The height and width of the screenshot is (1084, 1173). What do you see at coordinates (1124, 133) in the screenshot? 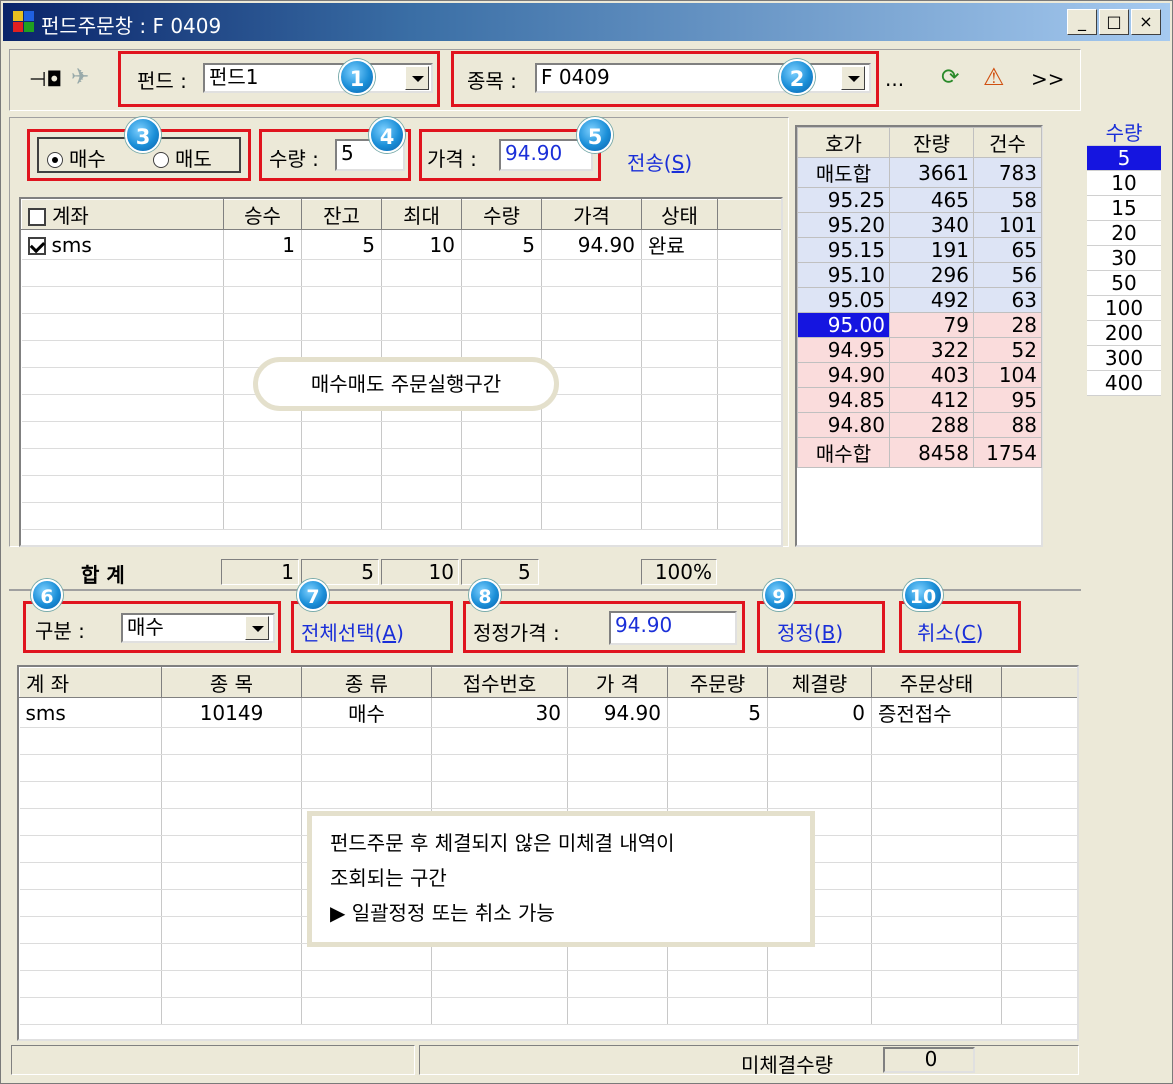
I see `qty-list-header: 수량` at bounding box center [1124, 133].